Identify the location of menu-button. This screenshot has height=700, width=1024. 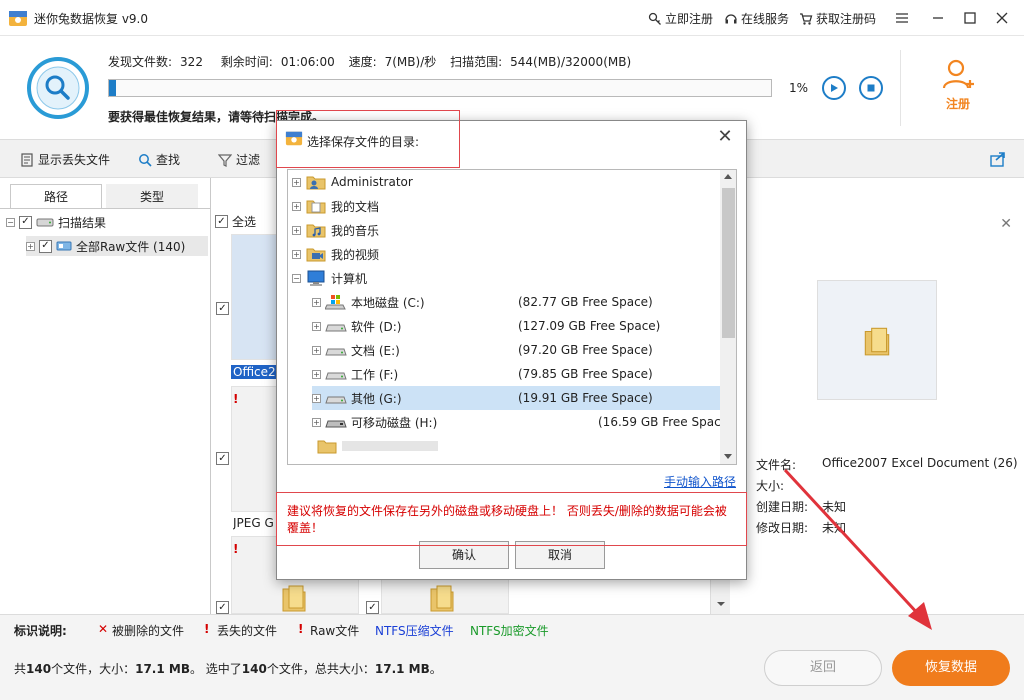
(902, 18).